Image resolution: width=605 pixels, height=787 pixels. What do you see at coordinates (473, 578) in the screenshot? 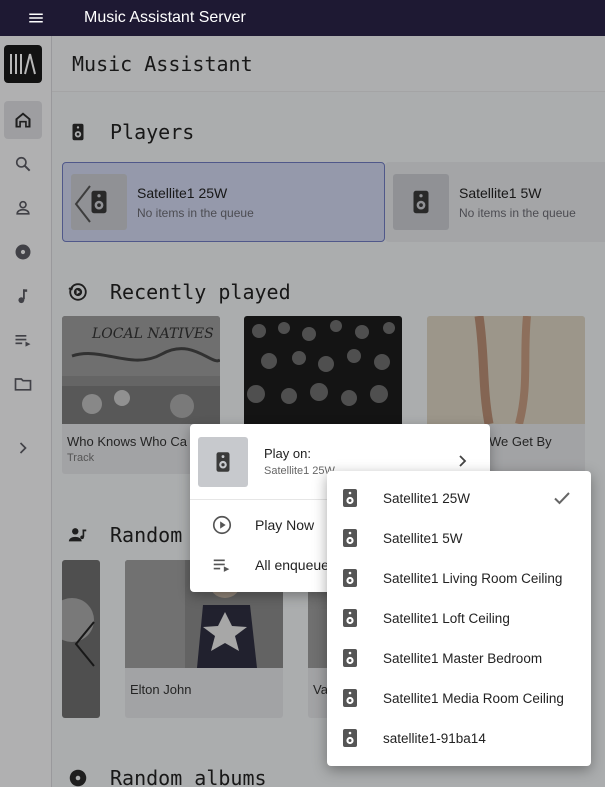
I see `player-option-label: Satellite1 Living Room Ceiling` at bounding box center [473, 578].